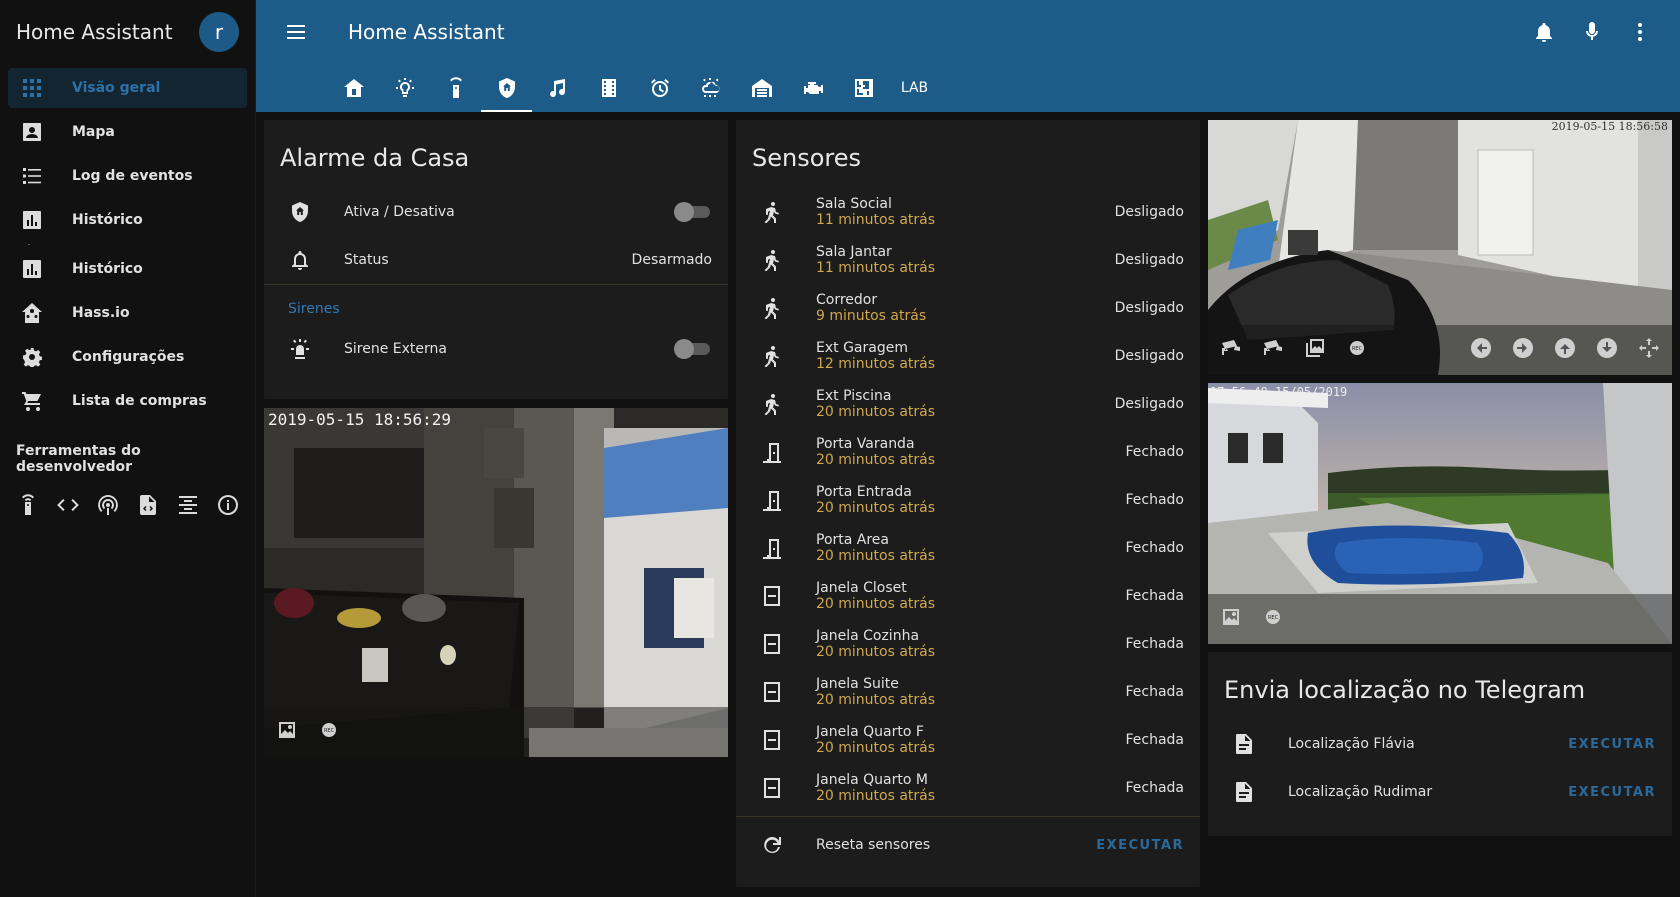 This screenshot has height=897, width=1680. I want to click on refresh-icon, so click(772, 845).